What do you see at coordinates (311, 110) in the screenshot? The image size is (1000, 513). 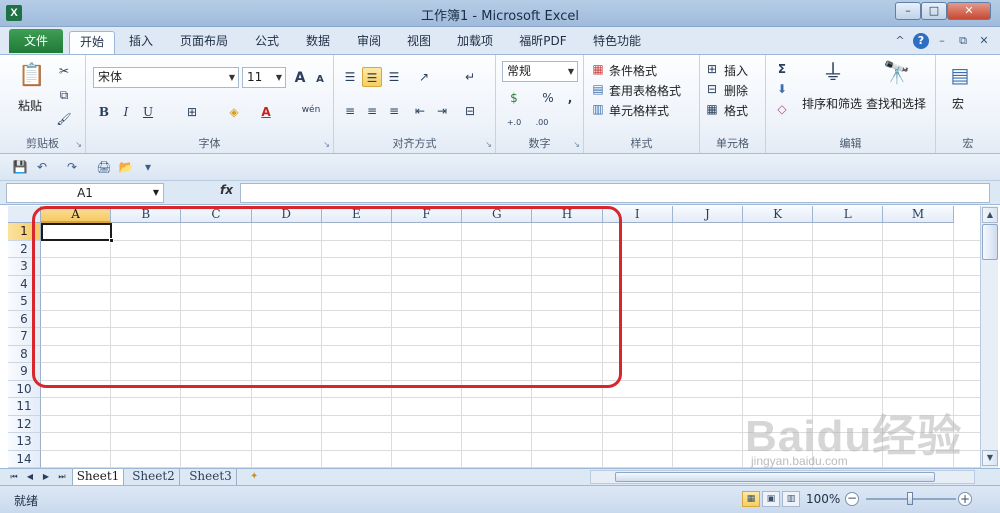 I see `phonetic-guide-button: wén` at bounding box center [311, 110].